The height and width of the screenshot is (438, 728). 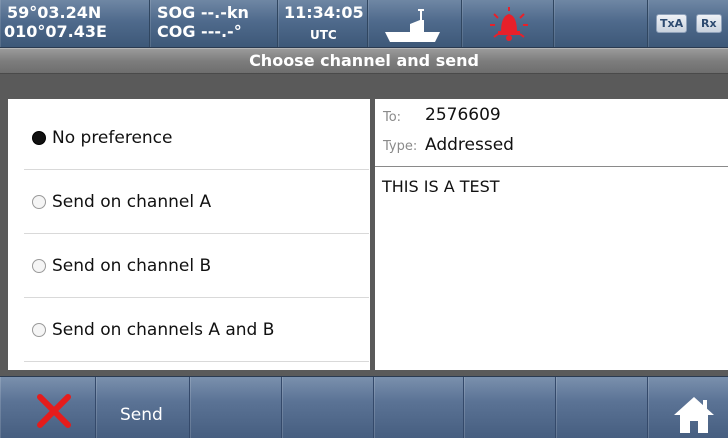 I want to click on cancel-button, so click(x=48, y=407).